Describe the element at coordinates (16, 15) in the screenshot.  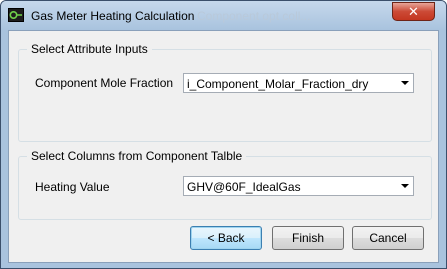
I see `gas-meter-app-icon` at that location.